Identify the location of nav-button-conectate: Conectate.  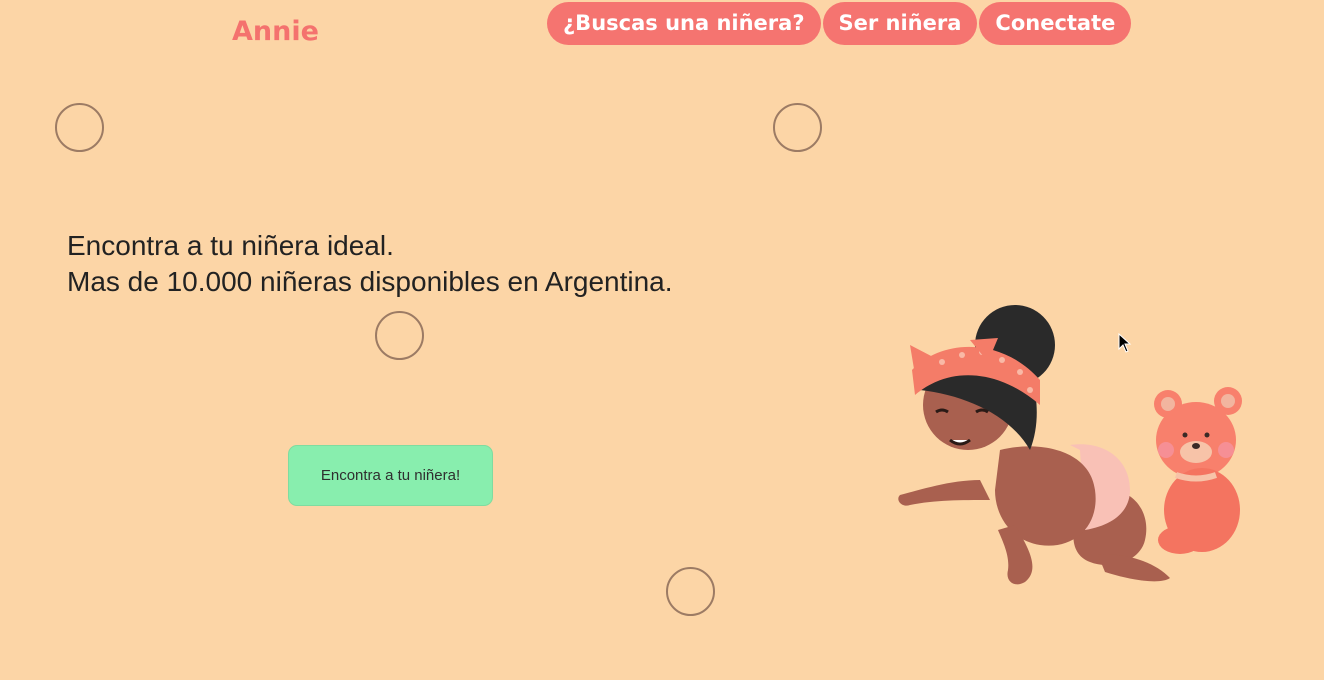
(1055, 23).